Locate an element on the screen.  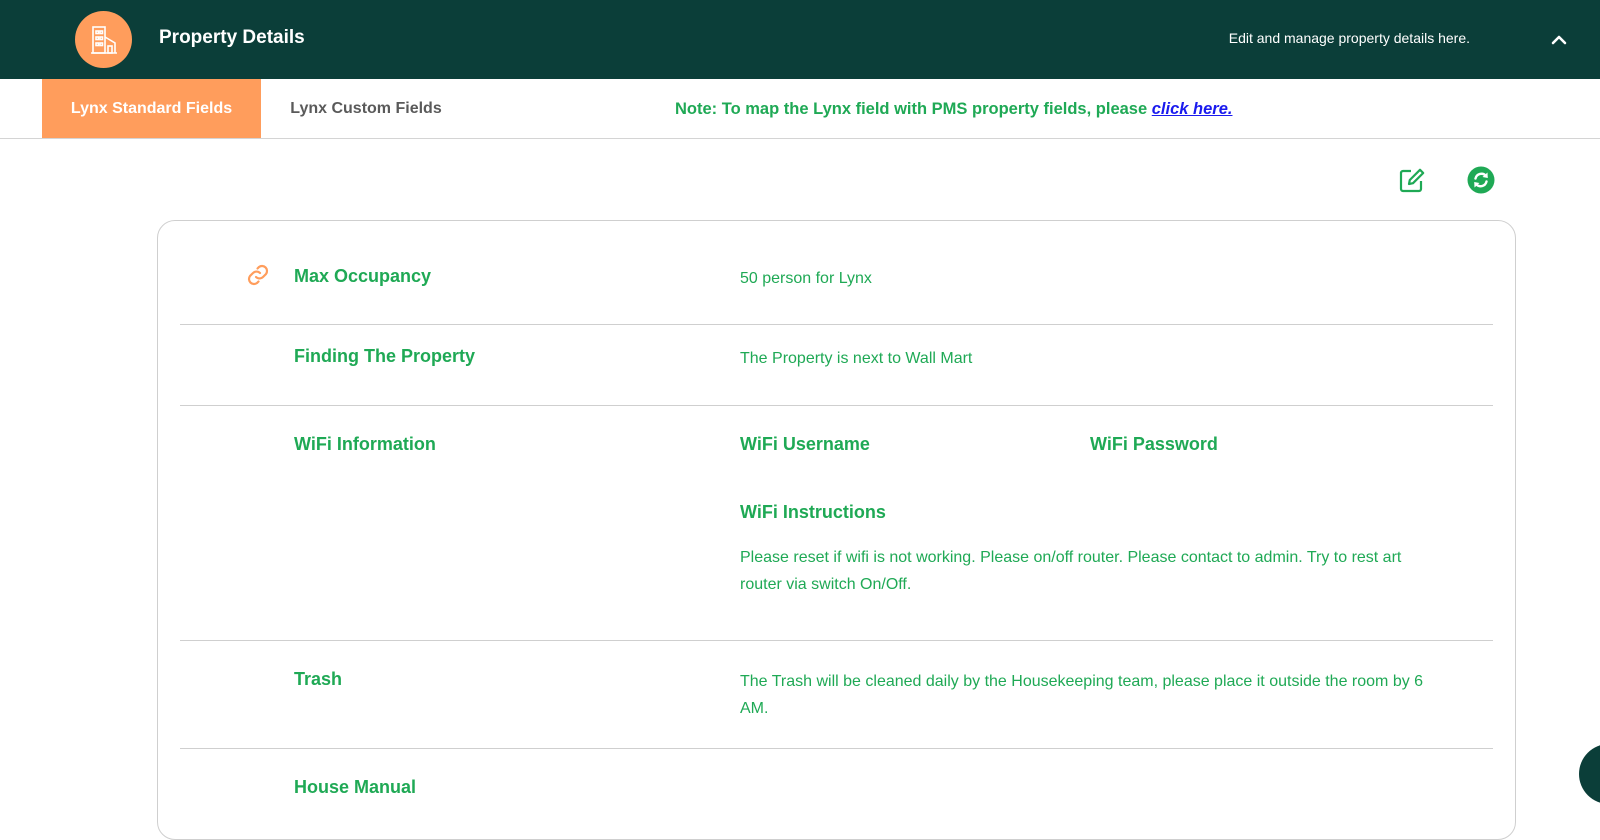
floating-chat-button is located at coordinates (1589, 774).